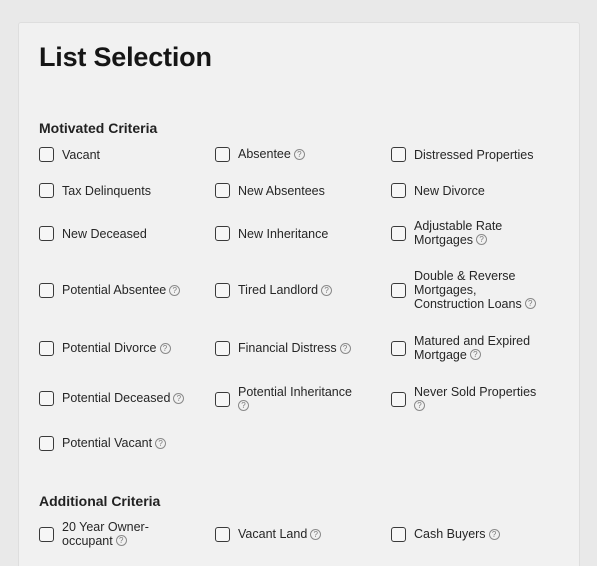 The width and height of the screenshot is (597, 566). I want to click on checkbox-item-new-divorce: New Divorce, so click(438, 190).